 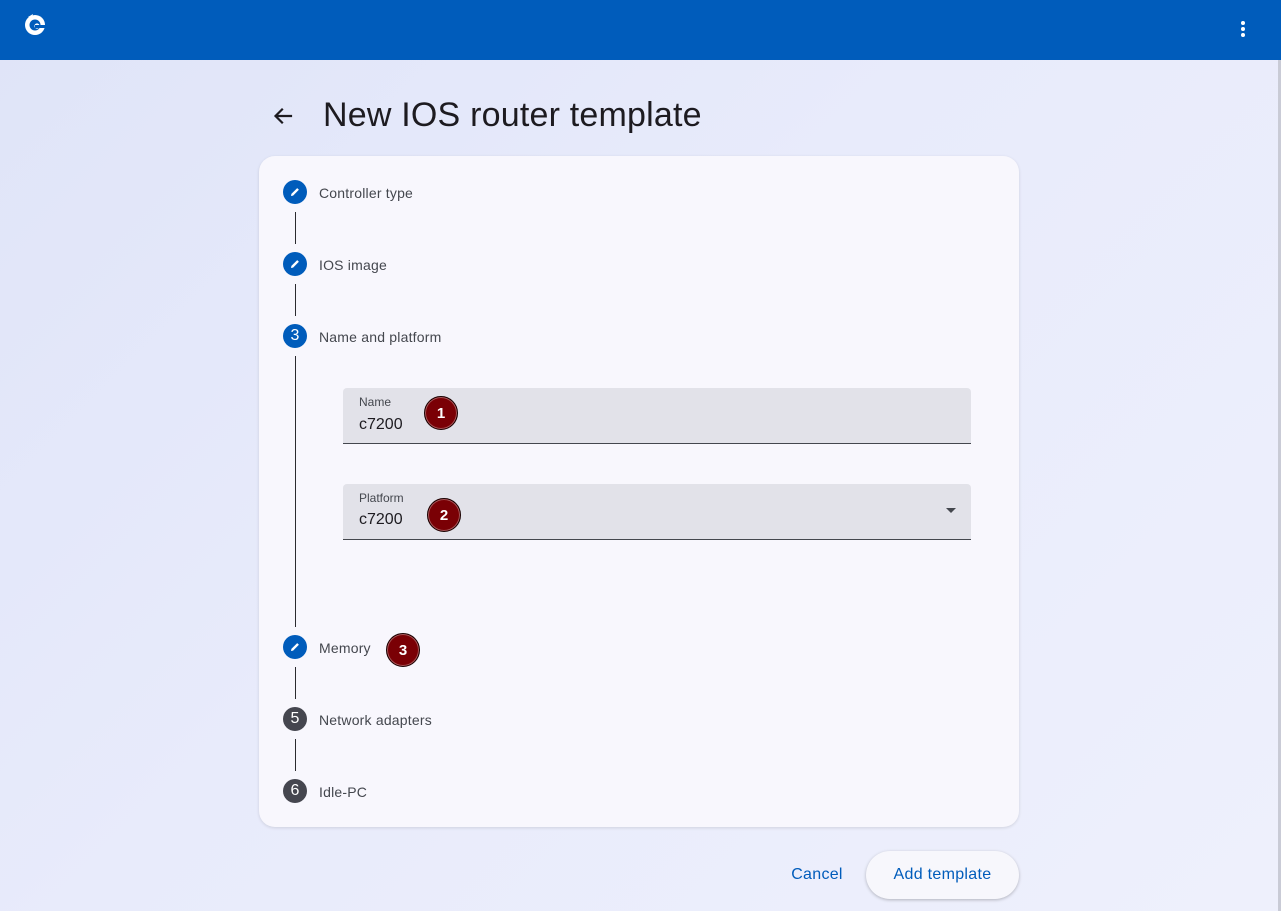 I want to click on step-number-network-adapters: 5, so click(x=295, y=719).